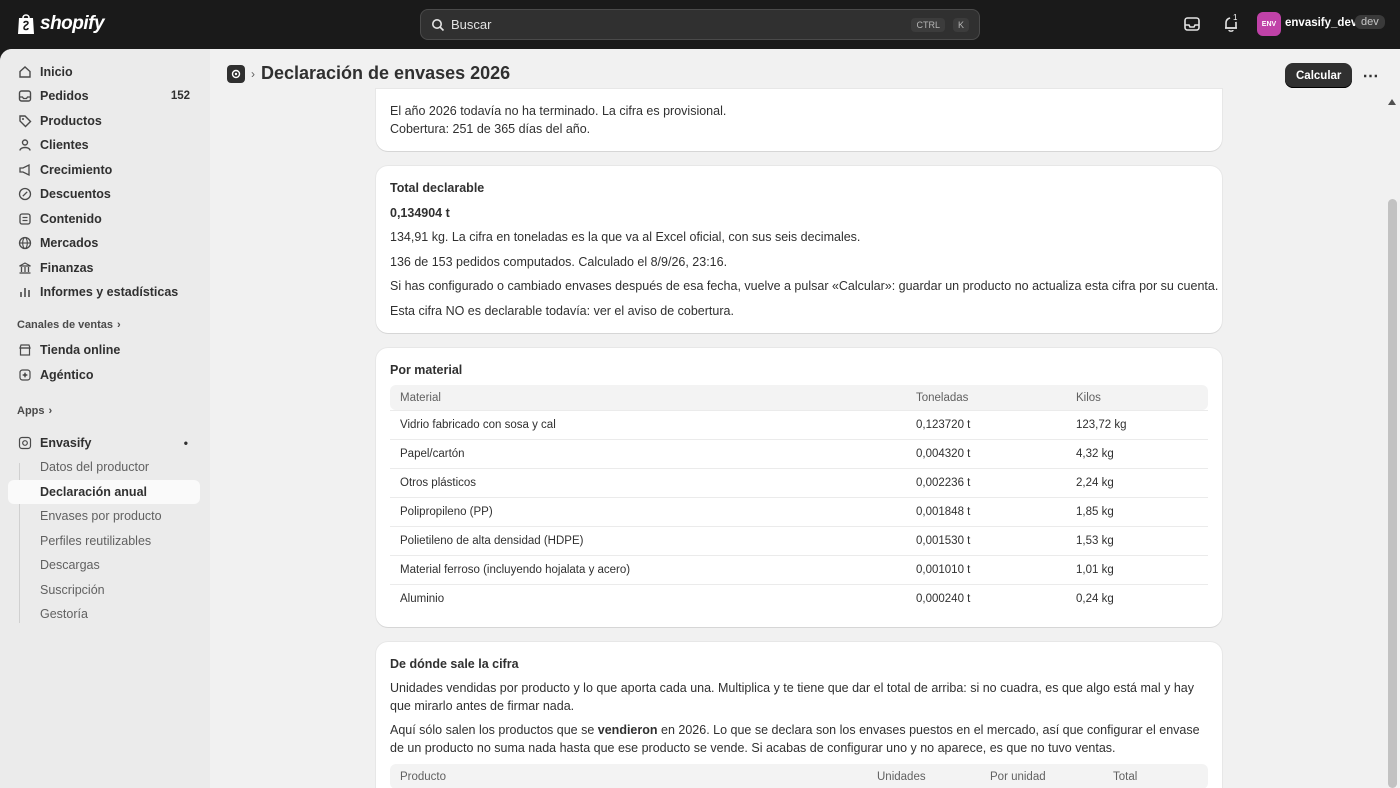 The height and width of the screenshot is (788, 1400). Describe the element at coordinates (943, 454) in the screenshot. I see `cell-toneladas: 0,004320 t` at that location.